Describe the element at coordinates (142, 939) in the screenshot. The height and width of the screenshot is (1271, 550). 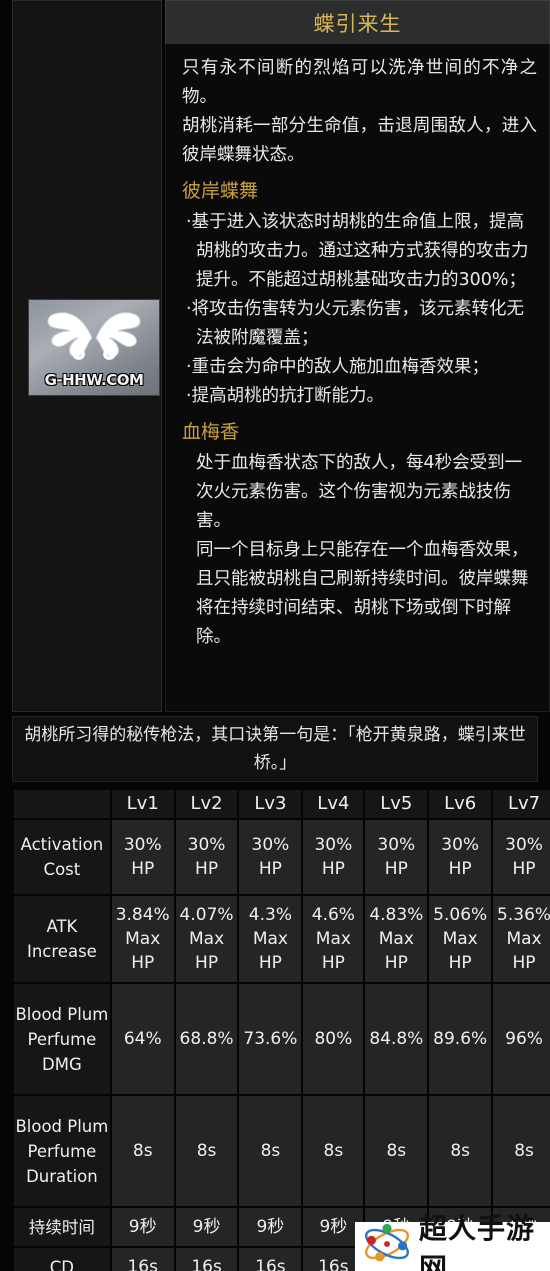
I see `cell-atk-increase-lv1: 3.84% Max HP` at that location.